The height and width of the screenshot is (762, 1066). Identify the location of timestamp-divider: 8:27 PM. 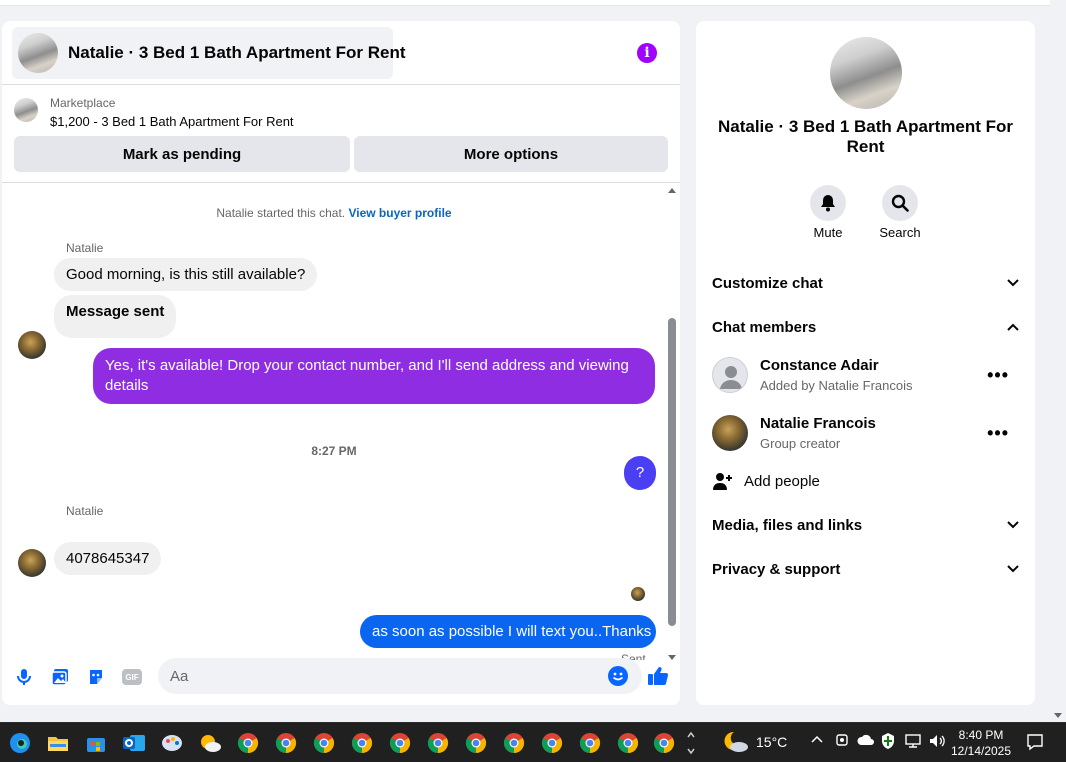
(334, 451).